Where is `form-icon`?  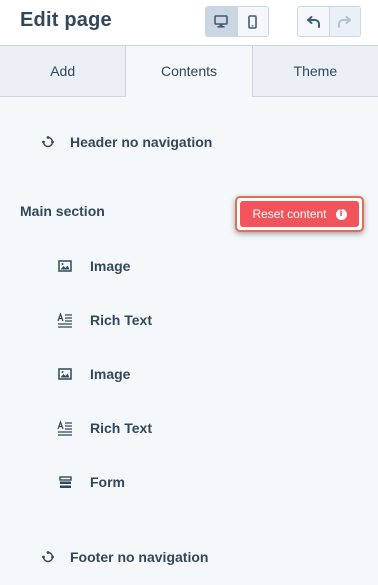
form-icon is located at coordinates (65, 482).